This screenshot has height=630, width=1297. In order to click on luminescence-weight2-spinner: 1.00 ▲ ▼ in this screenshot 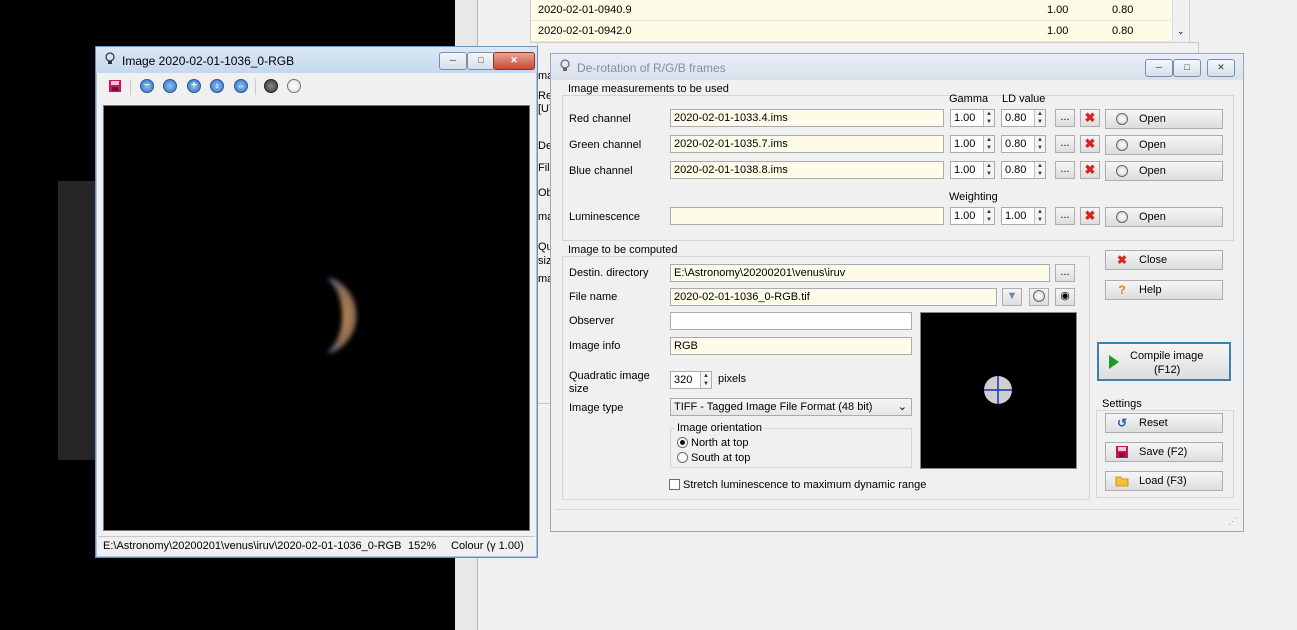, I will do `click(1023, 216)`.